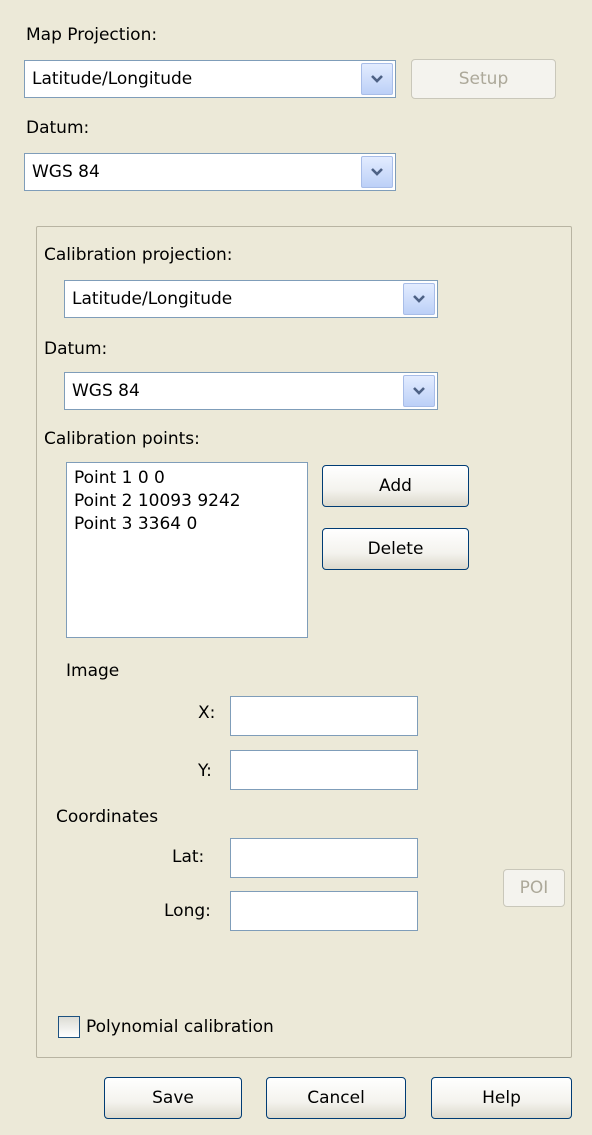 Image resolution: width=592 pixels, height=1135 pixels. What do you see at coordinates (93, 671) in the screenshot?
I see `image-section-label: Image` at bounding box center [93, 671].